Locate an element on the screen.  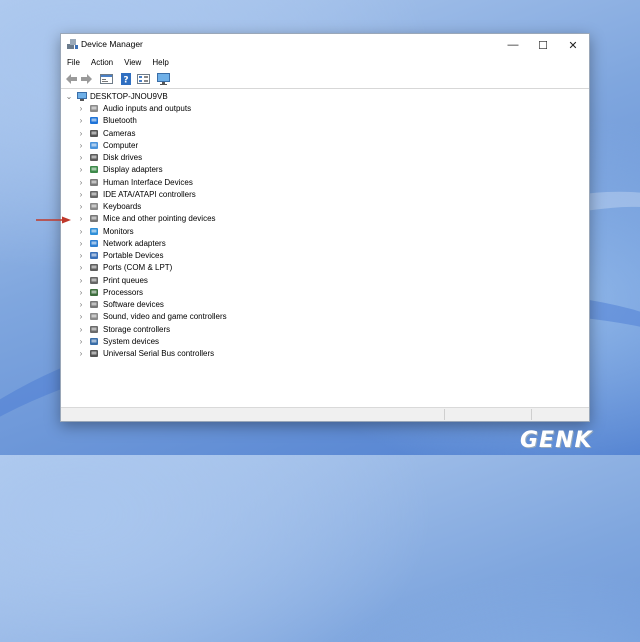
tree-root: ⌄ DESKTOP-JNOU9VB is located at coordinates (125, 97).